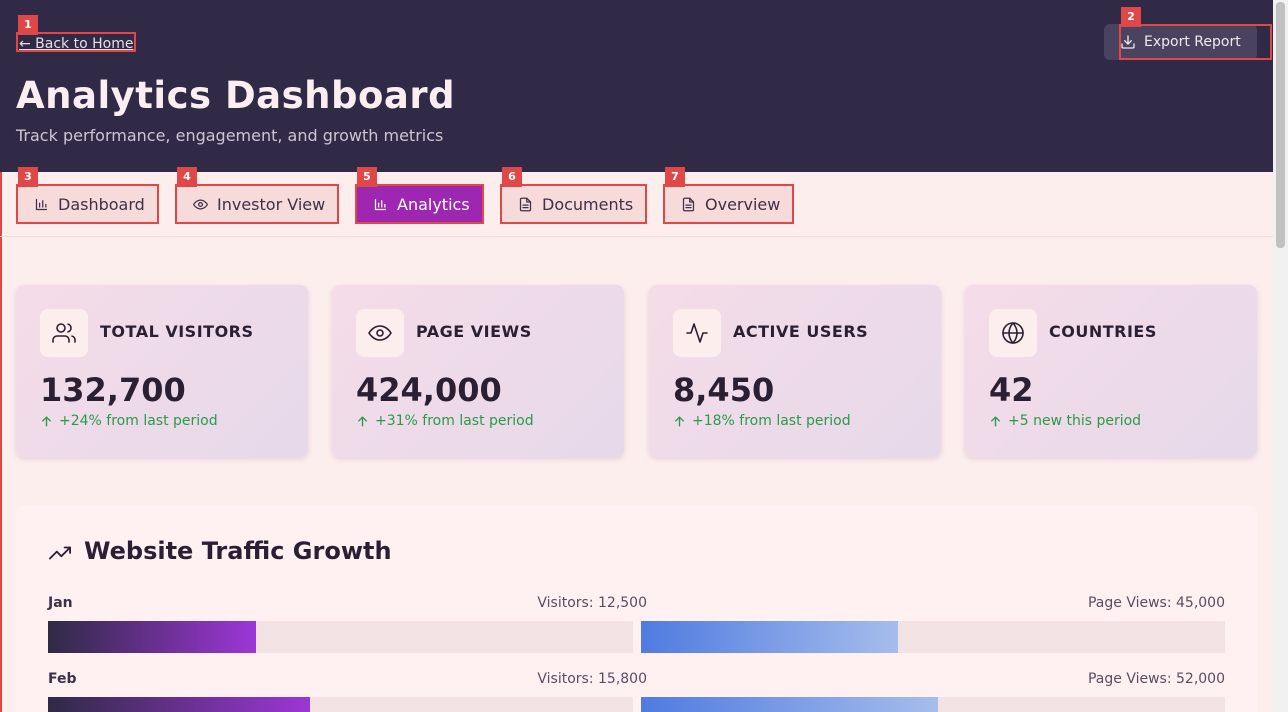 Image resolution: width=1288 pixels, height=712 pixels. What do you see at coordinates (743, 204) in the screenshot?
I see `tab-label: Overview` at bounding box center [743, 204].